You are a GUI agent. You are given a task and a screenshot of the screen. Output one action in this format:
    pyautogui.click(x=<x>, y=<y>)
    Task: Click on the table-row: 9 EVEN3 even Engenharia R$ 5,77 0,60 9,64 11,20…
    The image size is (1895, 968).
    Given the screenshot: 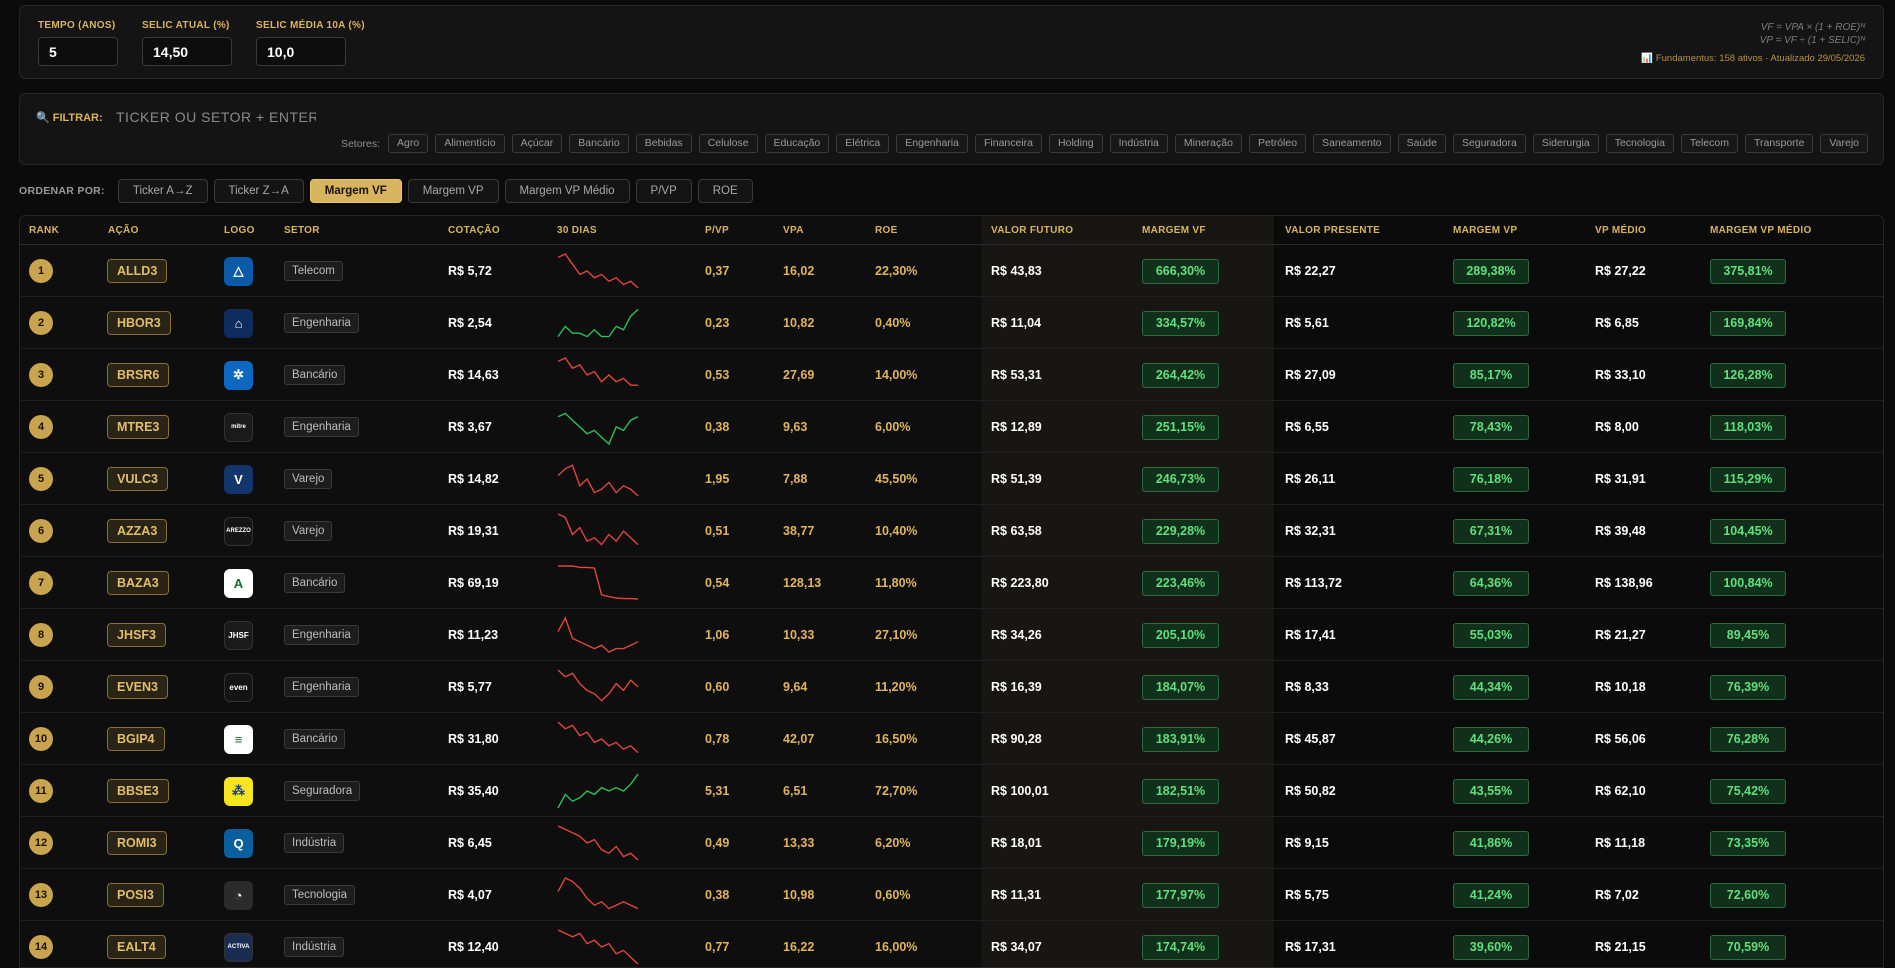 What is the action you would take?
    pyautogui.click(x=951, y=687)
    